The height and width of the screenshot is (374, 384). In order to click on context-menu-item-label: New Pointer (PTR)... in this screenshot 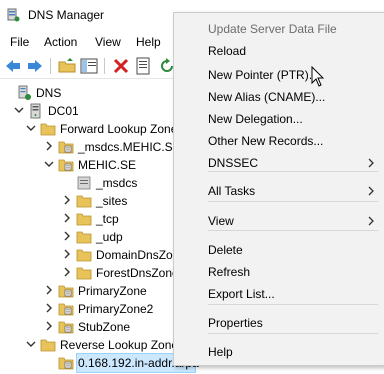, I will do `click(263, 75)`.